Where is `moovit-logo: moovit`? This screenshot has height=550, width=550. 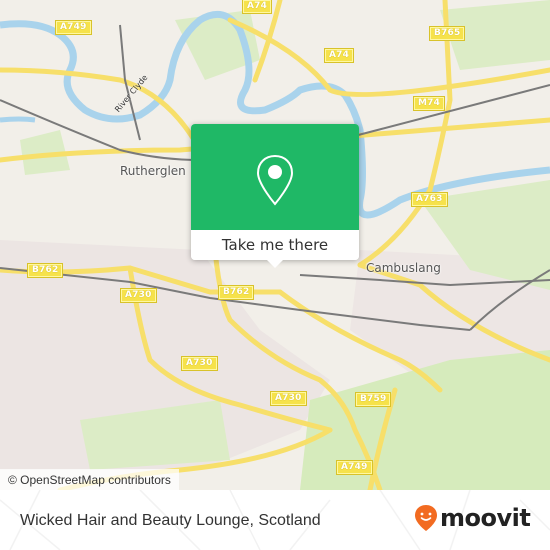 moovit-logo: moovit is located at coordinates (472, 518).